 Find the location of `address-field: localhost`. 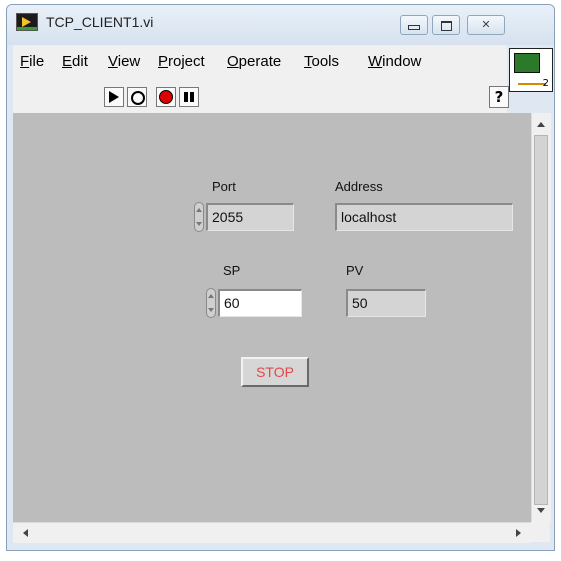

address-field: localhost is located at coordinates (424, 217).